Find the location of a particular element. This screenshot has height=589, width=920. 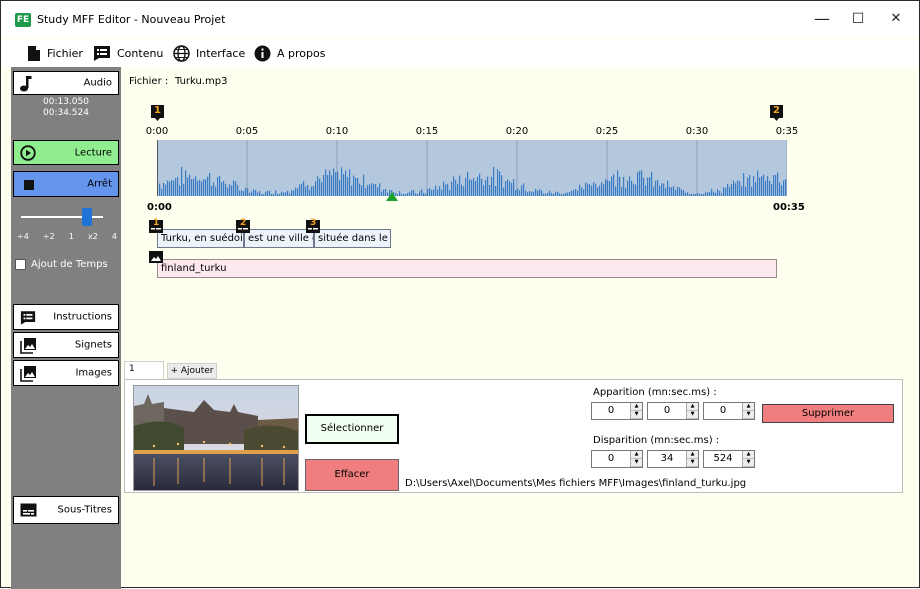

start-marker: 1 is located at coordinates (157, 113).